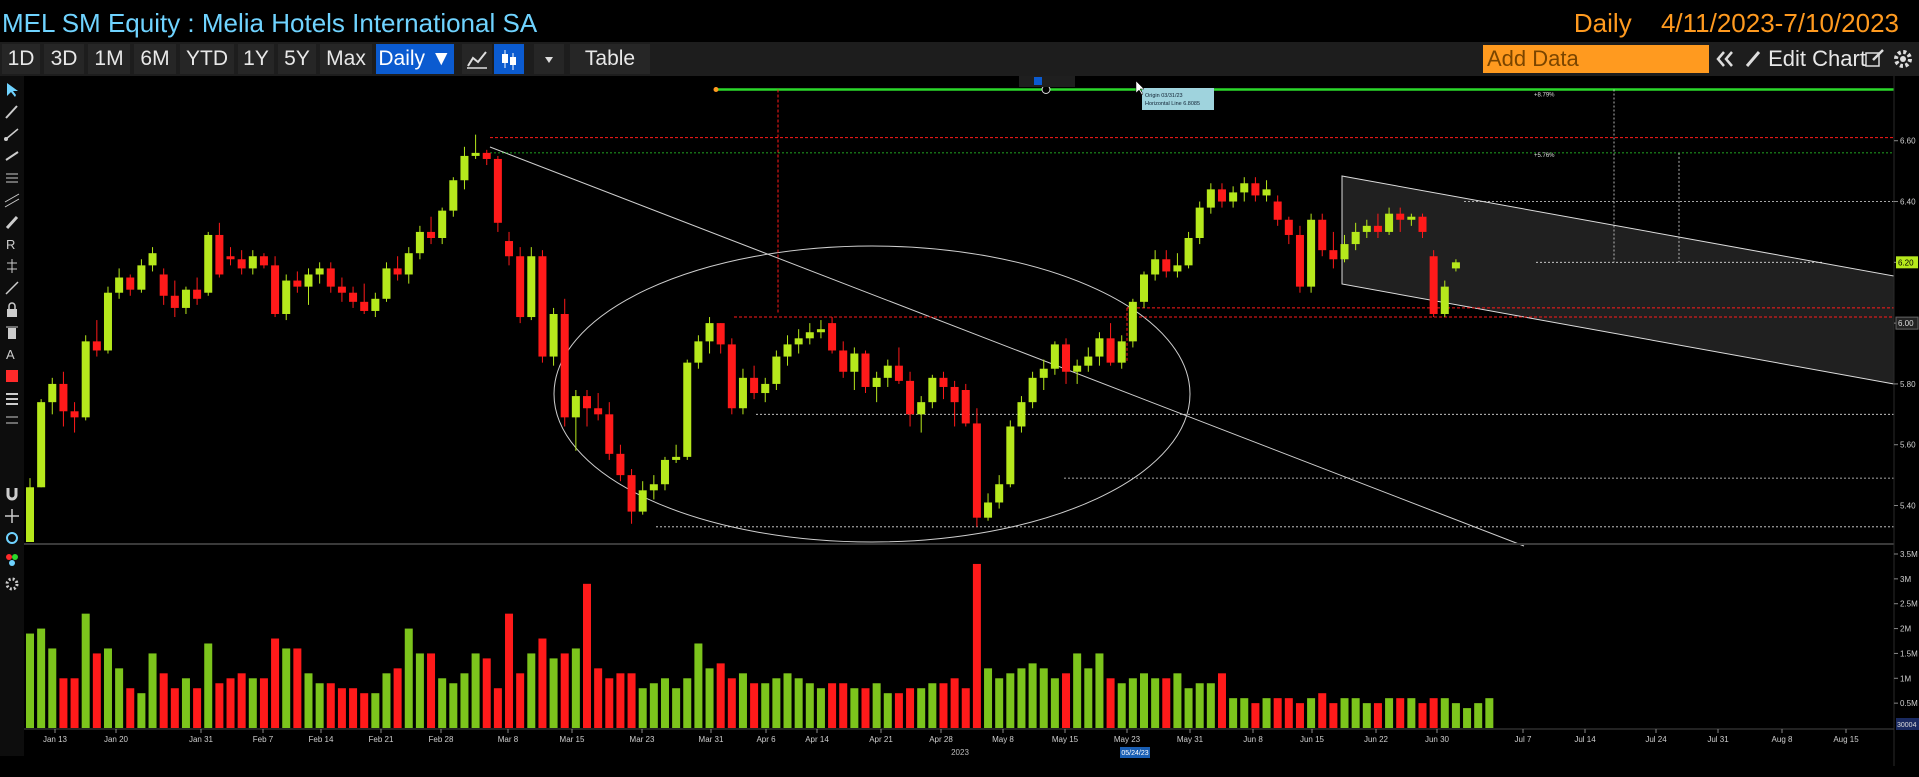  I want to click on candlestick-icon, so click(509, 59).